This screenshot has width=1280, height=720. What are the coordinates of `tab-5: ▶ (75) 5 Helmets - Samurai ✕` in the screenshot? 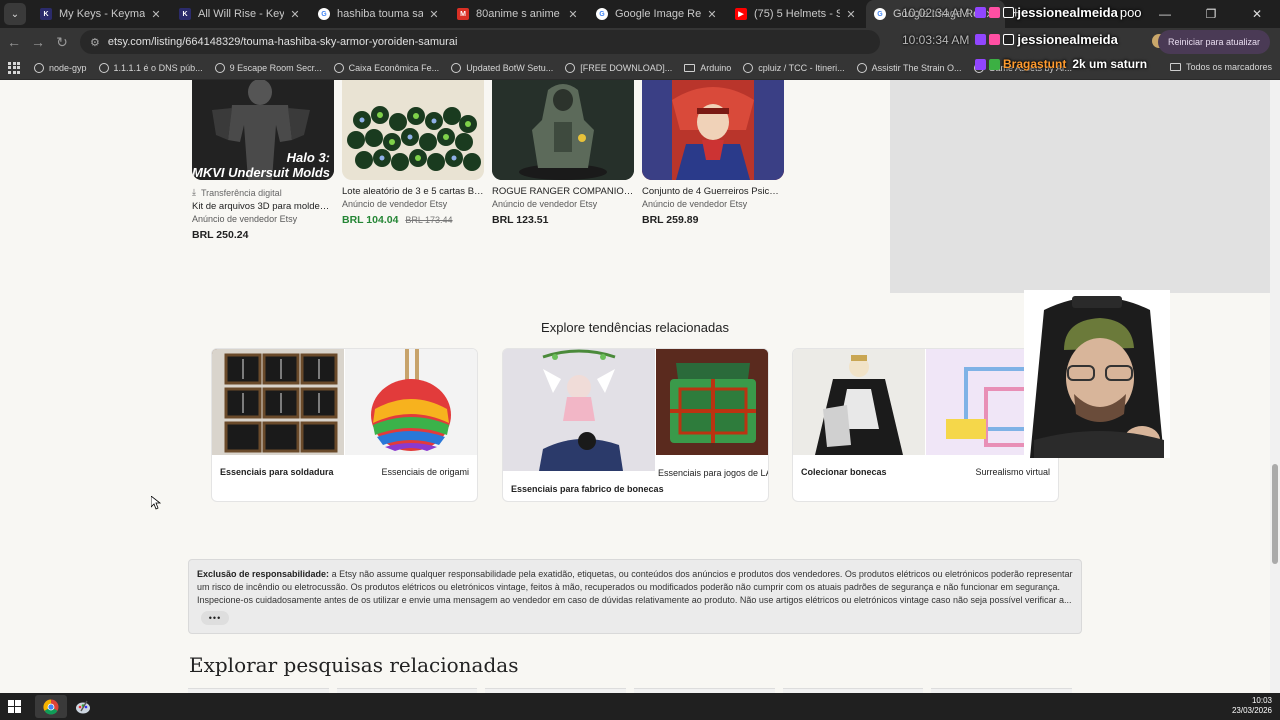 It's located at (796, 14).